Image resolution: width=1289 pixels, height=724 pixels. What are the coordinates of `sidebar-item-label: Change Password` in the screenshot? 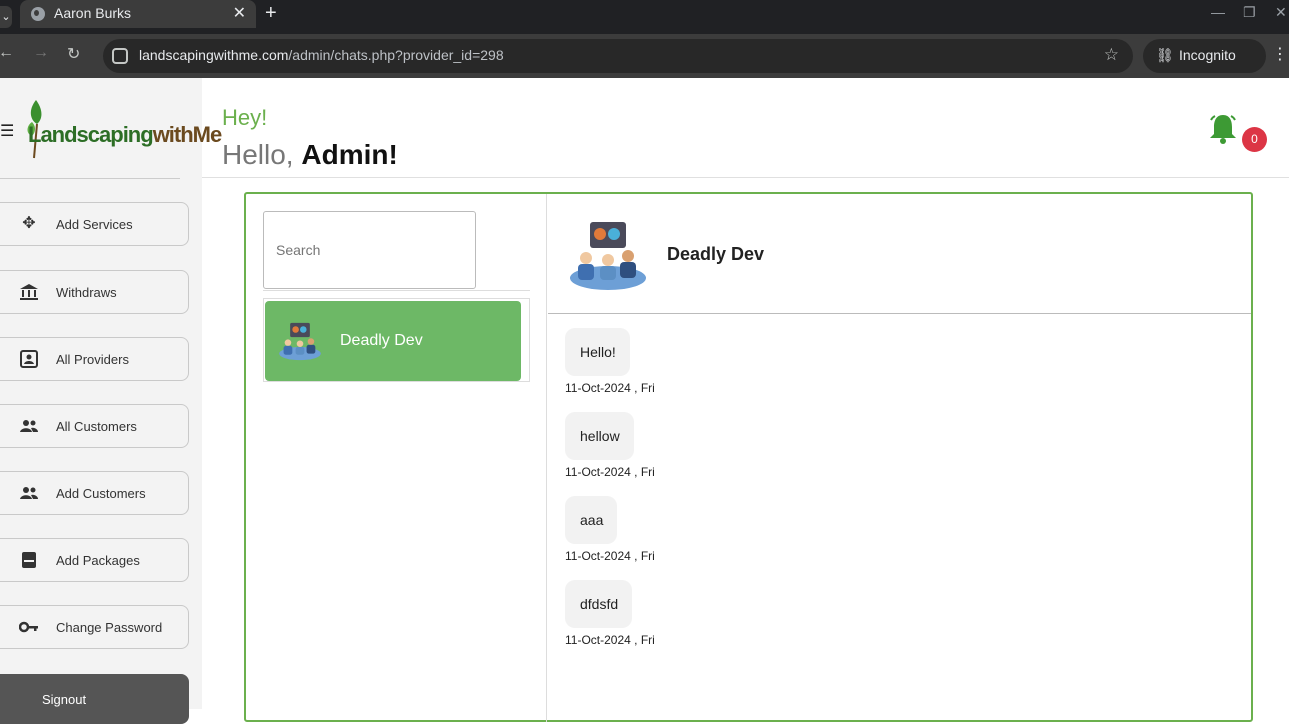 It's located at (109, 627).